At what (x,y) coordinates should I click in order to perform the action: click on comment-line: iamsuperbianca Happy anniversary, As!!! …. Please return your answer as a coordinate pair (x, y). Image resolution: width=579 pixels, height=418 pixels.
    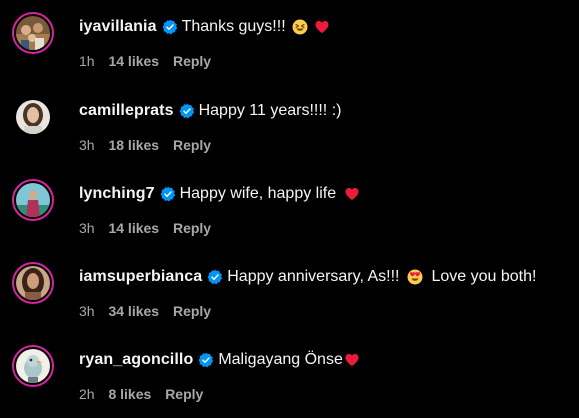
    Looking at the image, I should click on (307, 277).